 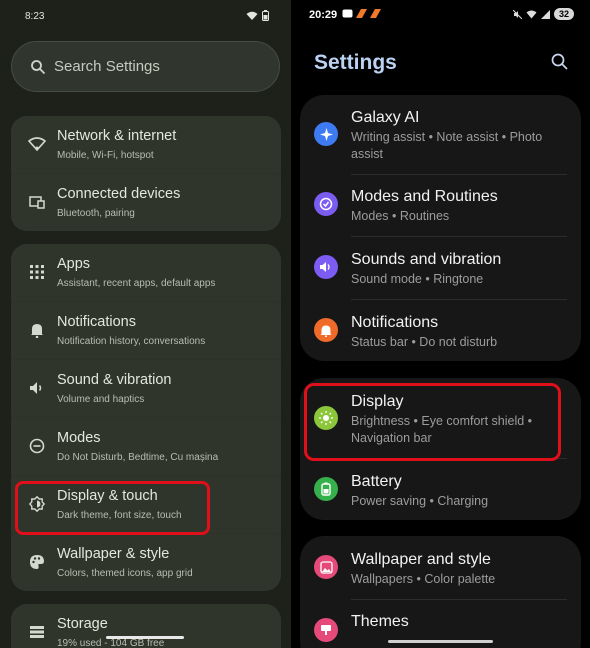 I want to click on item-subtitle: Notification history, conversations, so click(x=131, y=341).